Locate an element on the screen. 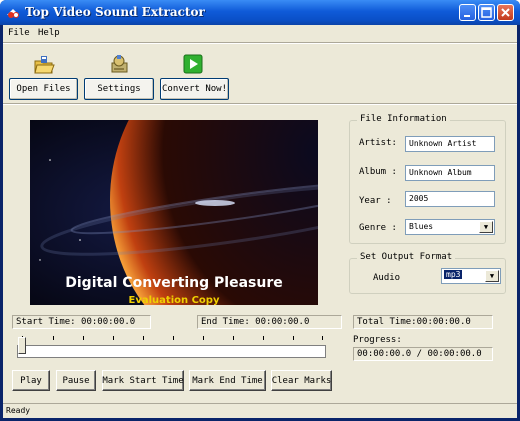 The image size is (520, 421). start-time-display: Start Time: 00:00:00.0 is located at coordinates (81, 322).